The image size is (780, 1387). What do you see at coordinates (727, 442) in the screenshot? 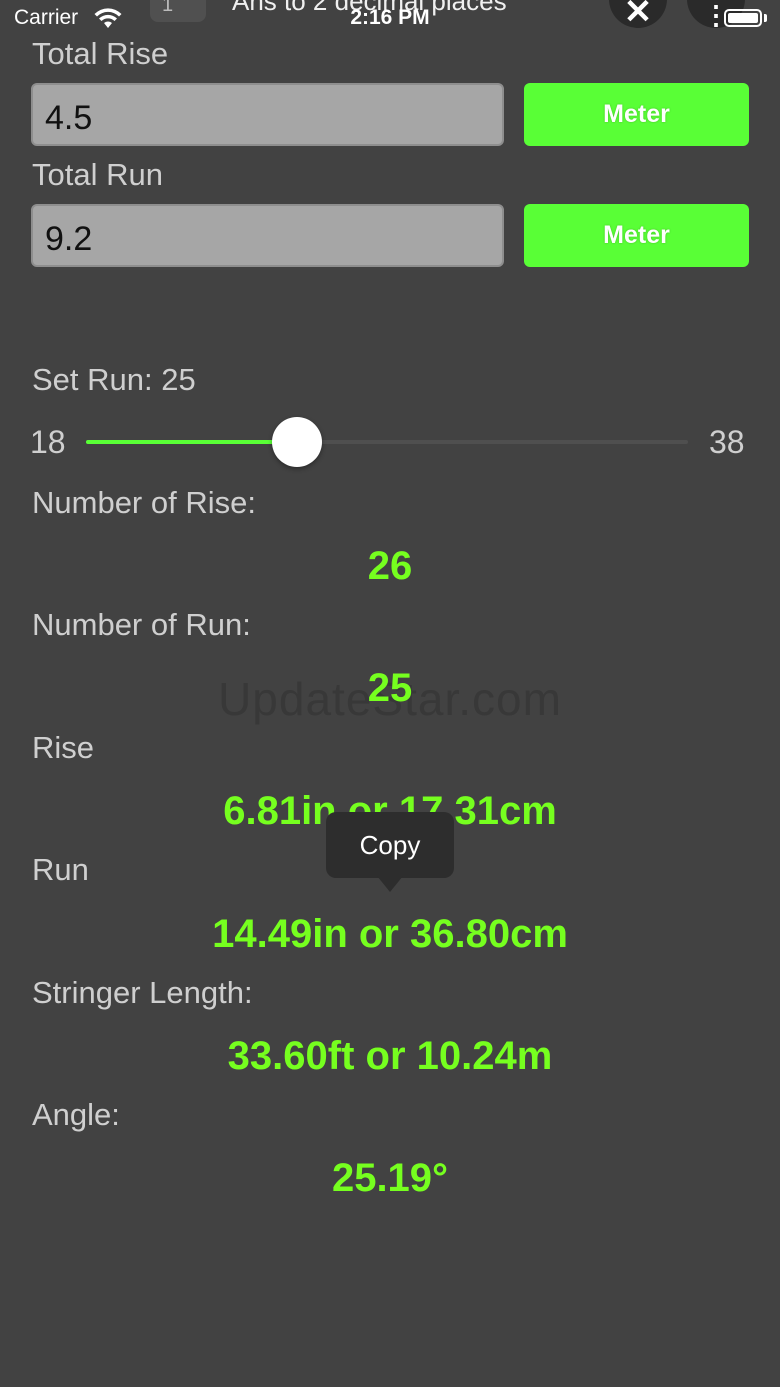
I see `slider-max-label: 38` at bounding box center [727, 442].